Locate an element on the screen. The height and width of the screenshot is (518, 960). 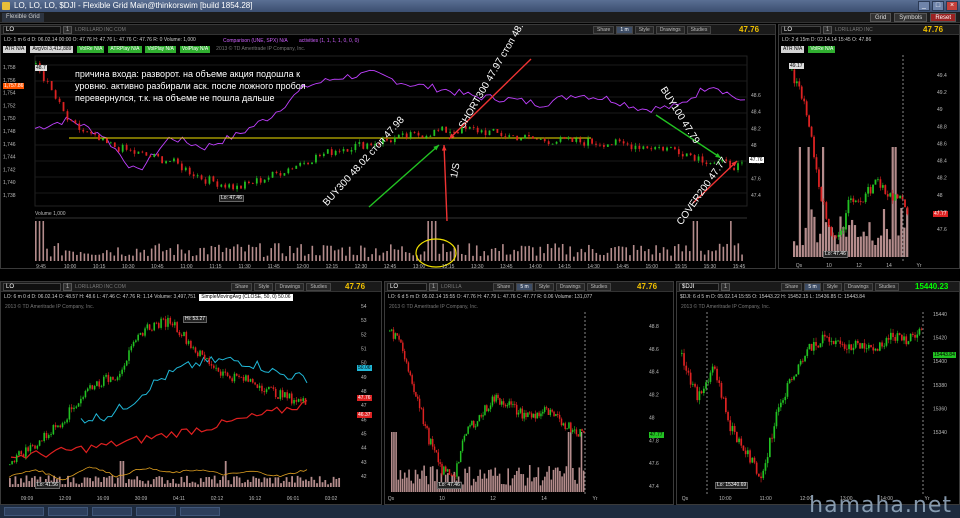
maximize-button: □ is located at coordinates (938, 6).